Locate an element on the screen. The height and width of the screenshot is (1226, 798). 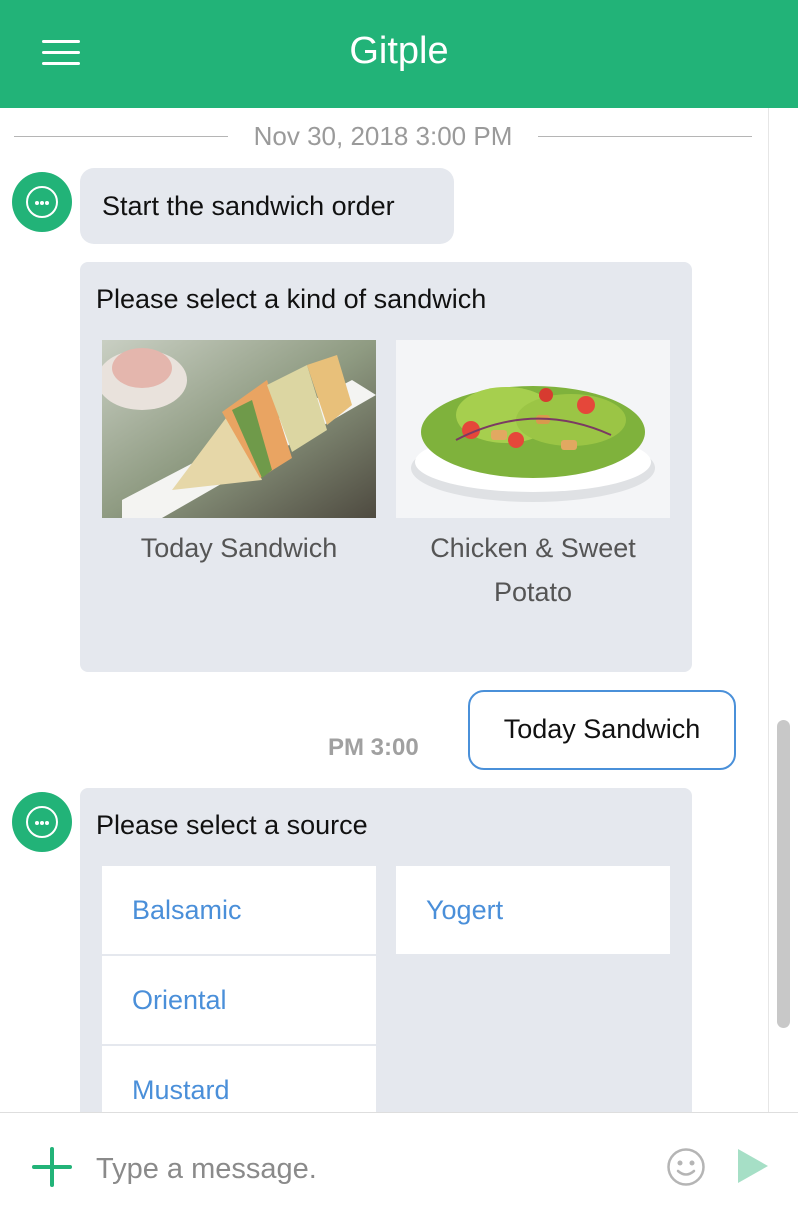
send-icon is located at coordinates (753, 1166).